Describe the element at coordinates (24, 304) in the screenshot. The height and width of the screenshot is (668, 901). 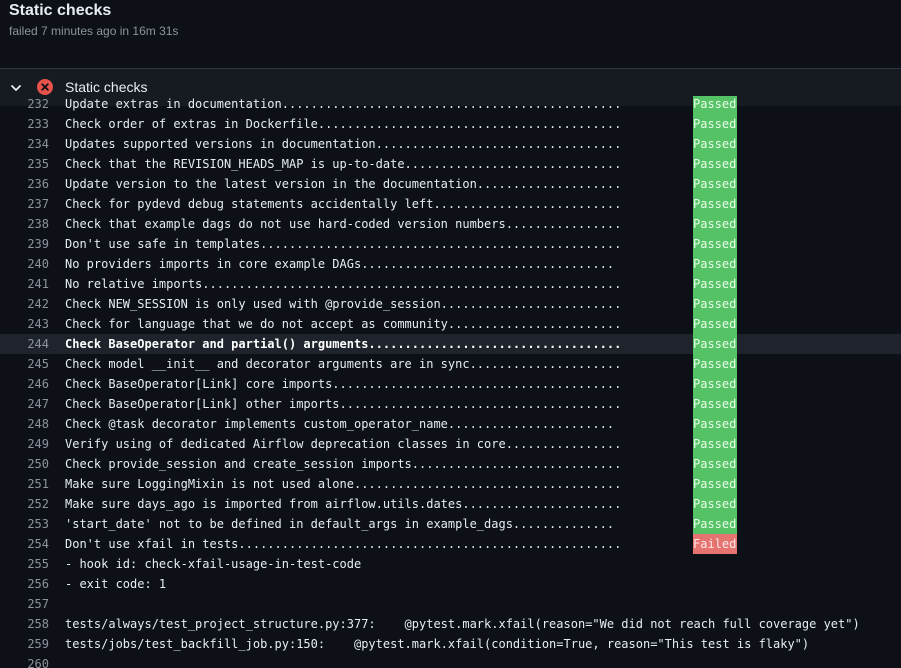
I see `line-number: 242` at that location.